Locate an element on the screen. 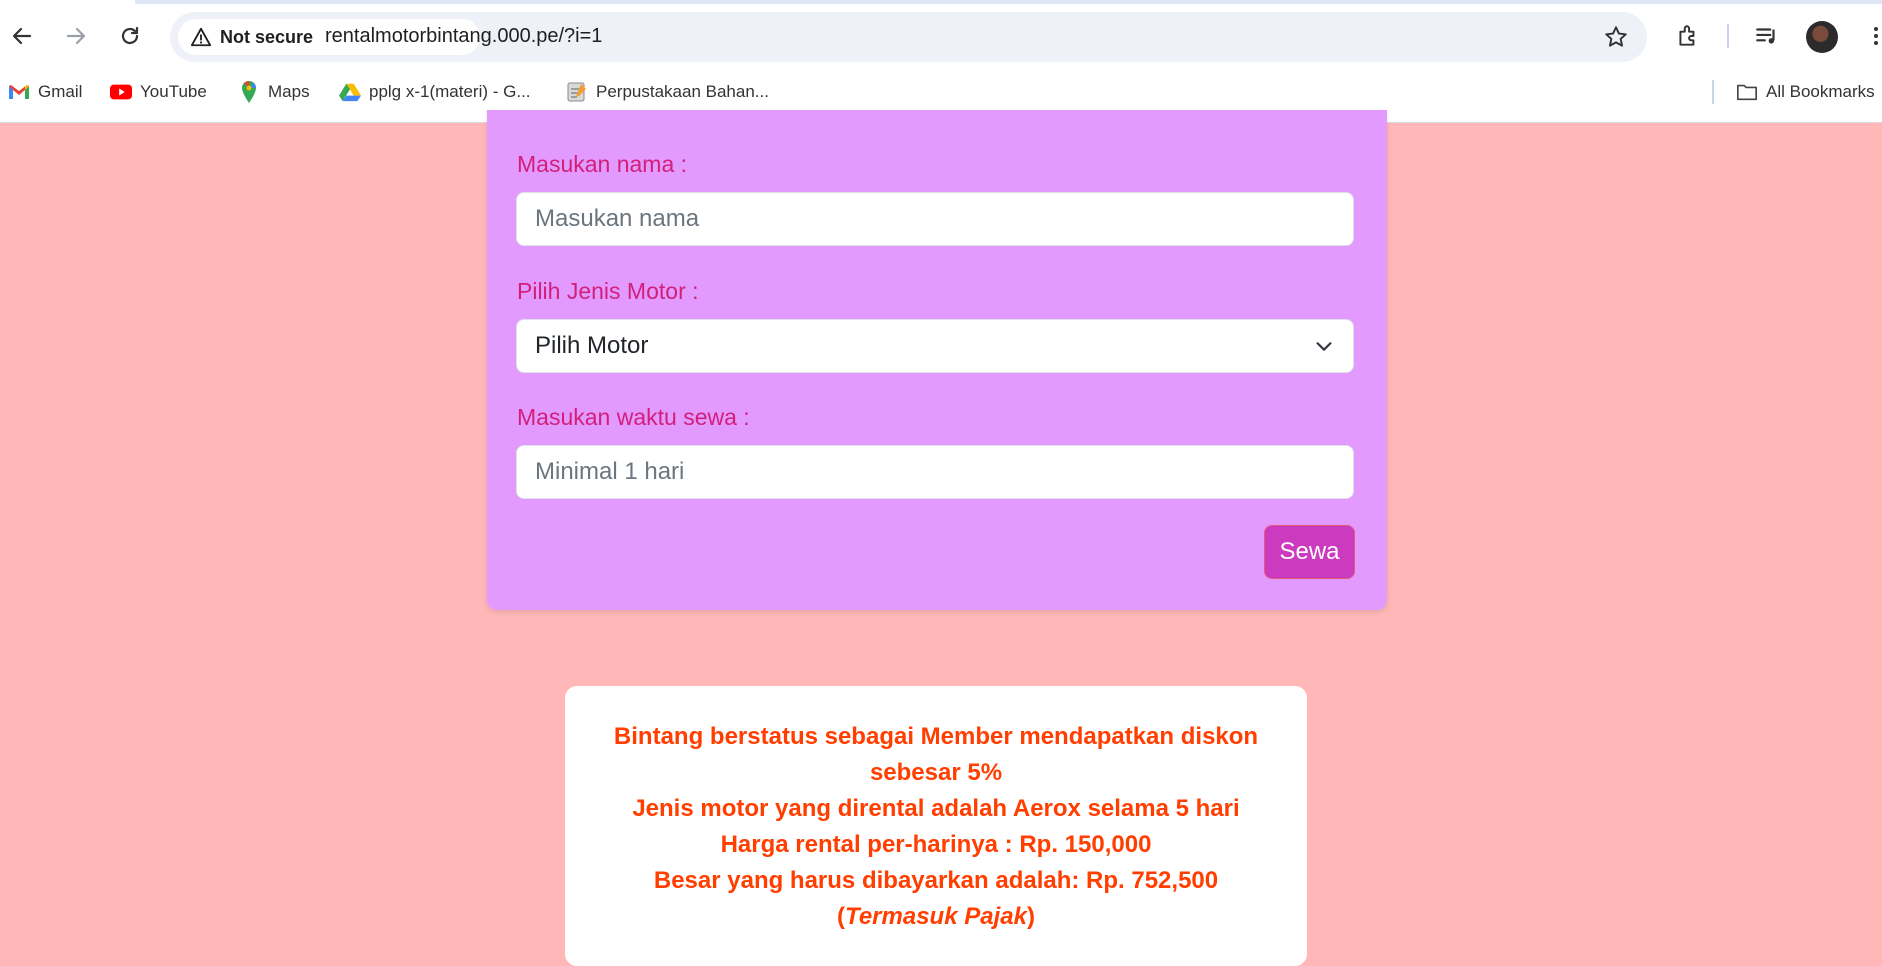 The width and height of the screenshot is (1882, 966). chevron-down-icon is located at coordinates (1324, 346).